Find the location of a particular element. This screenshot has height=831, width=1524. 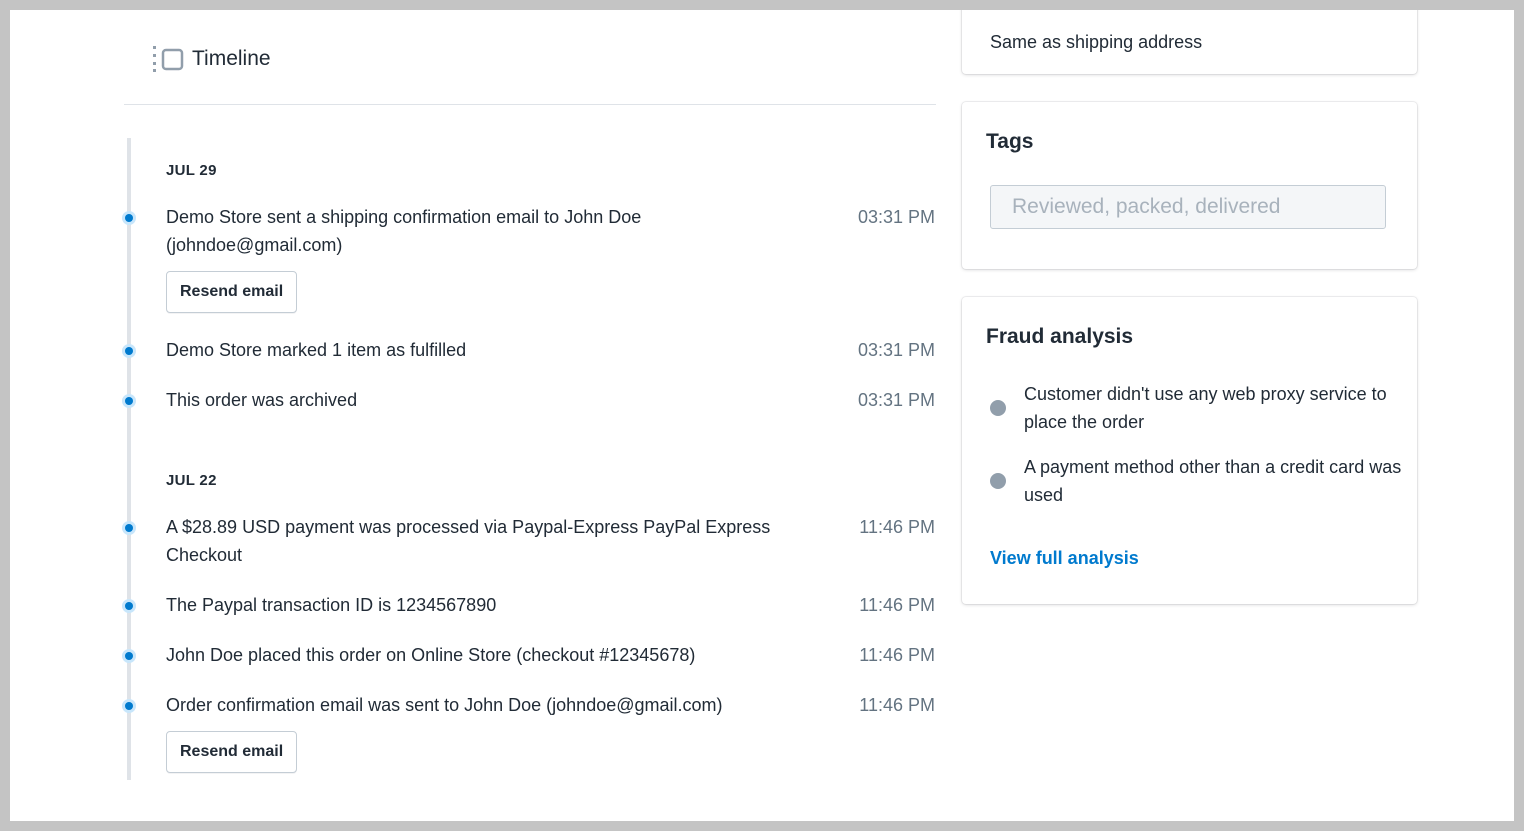

timeline-rail is located at coordinates (129, 459).